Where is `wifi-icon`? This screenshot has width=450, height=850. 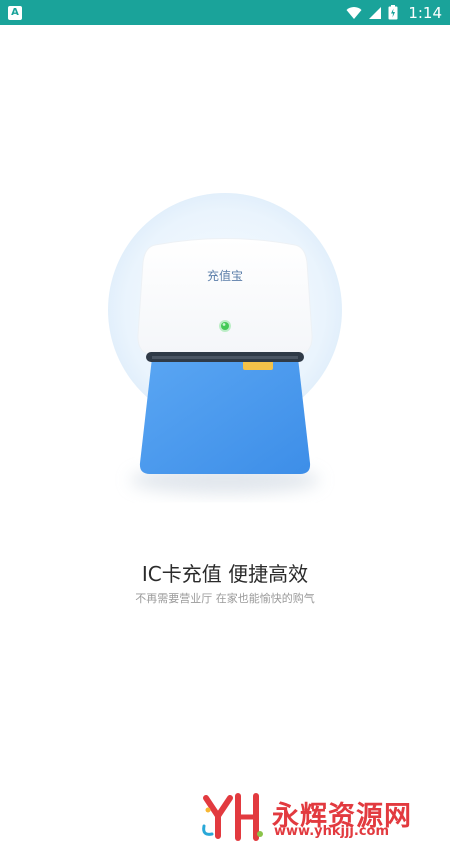 wifi-icon is located at coordinates (354, 12).